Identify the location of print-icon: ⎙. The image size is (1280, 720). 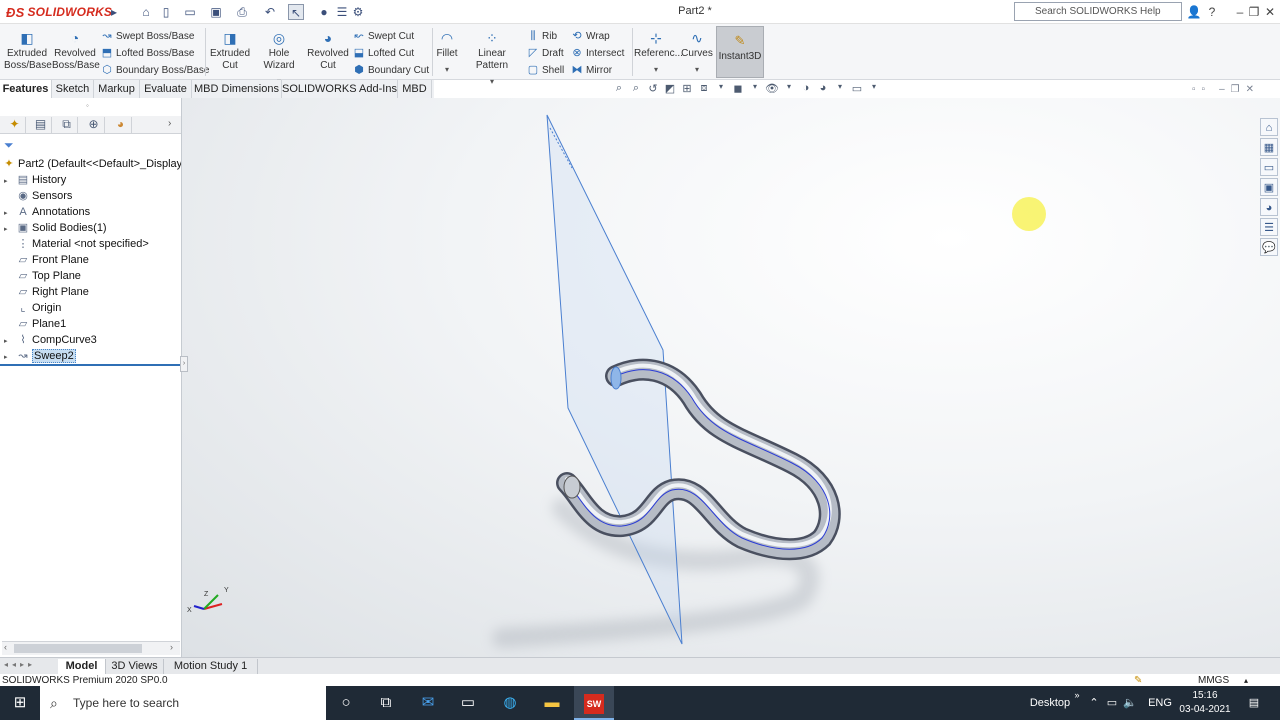
(242, 12).